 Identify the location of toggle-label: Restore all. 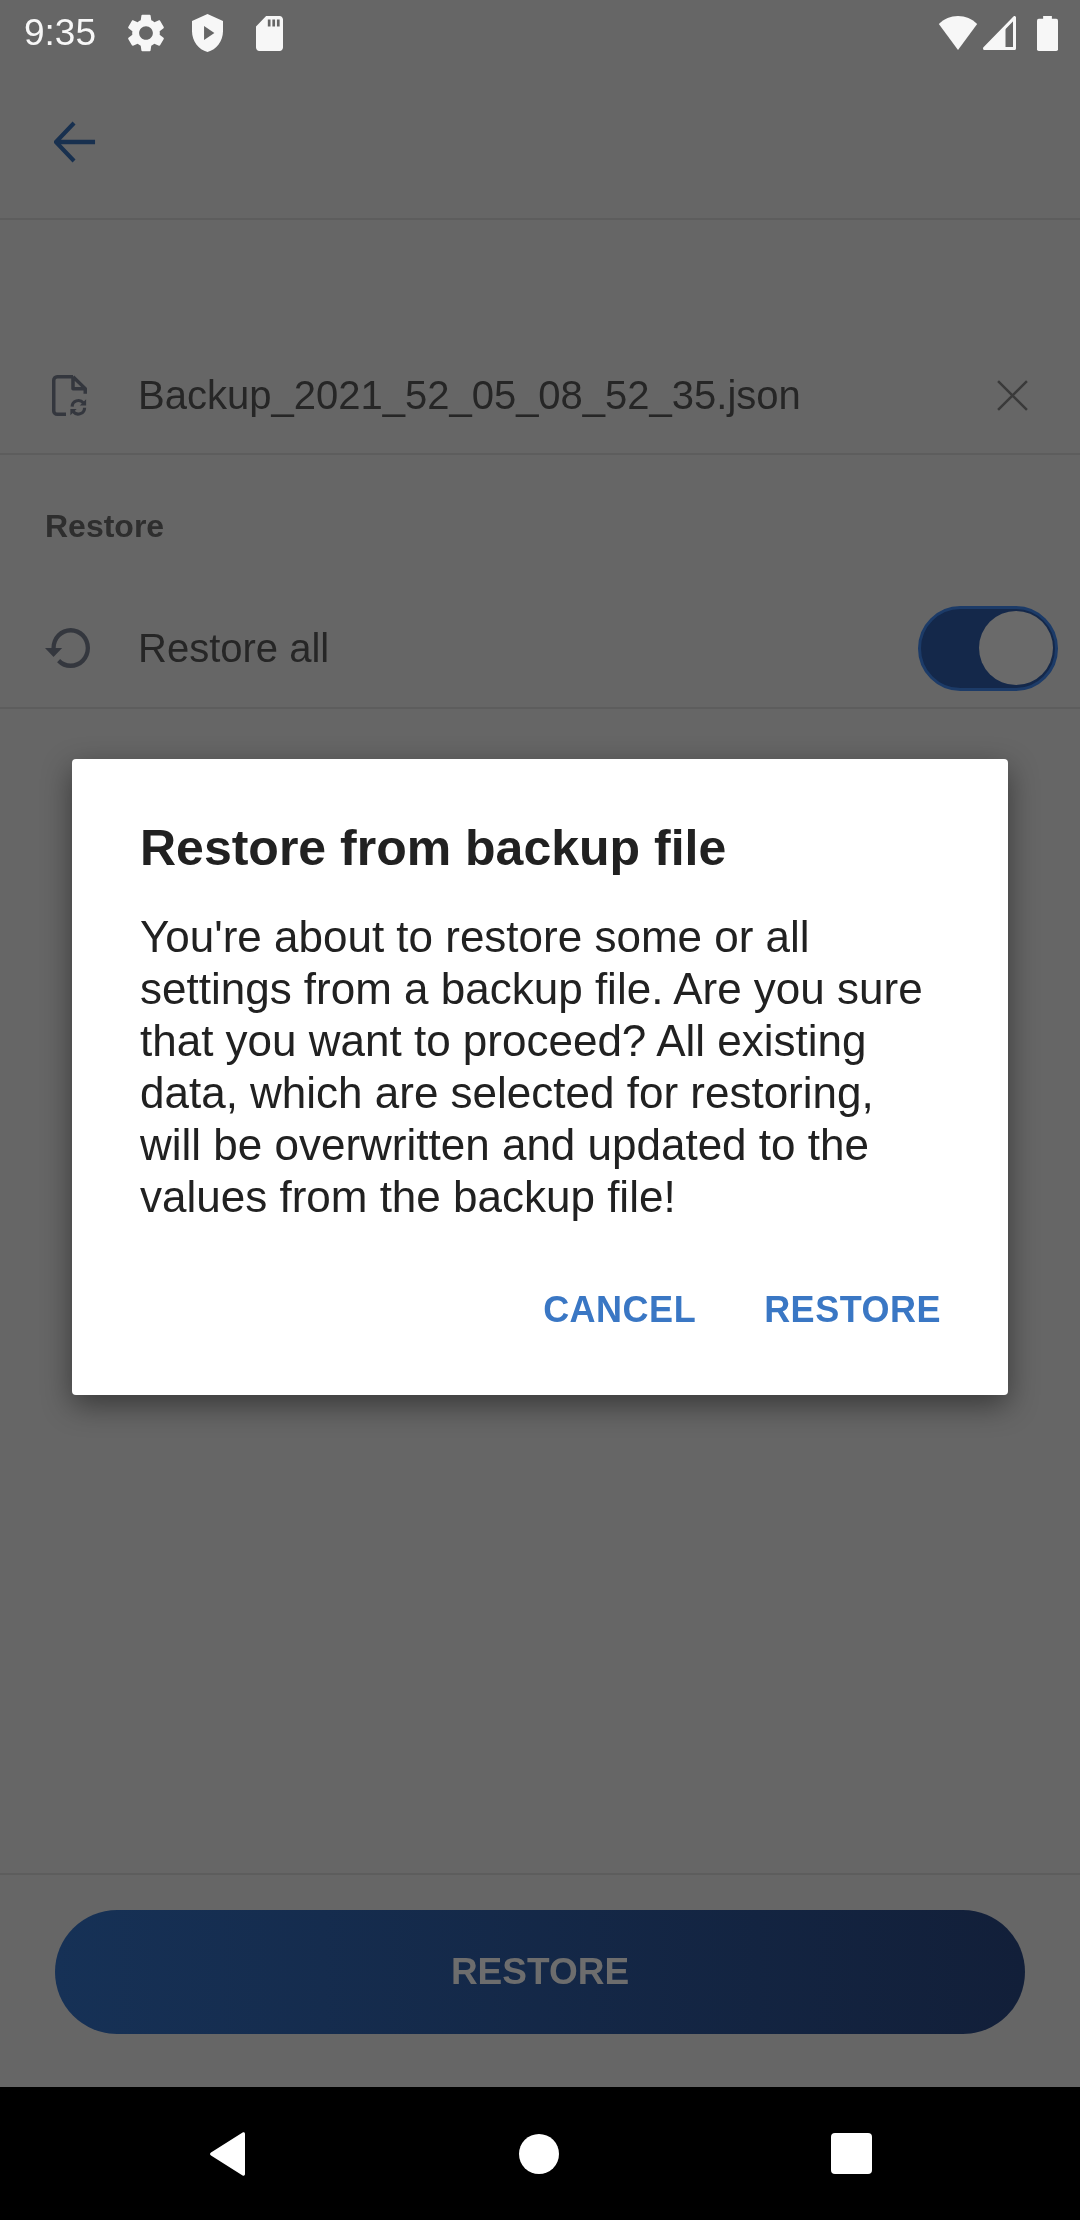
(234, 648).